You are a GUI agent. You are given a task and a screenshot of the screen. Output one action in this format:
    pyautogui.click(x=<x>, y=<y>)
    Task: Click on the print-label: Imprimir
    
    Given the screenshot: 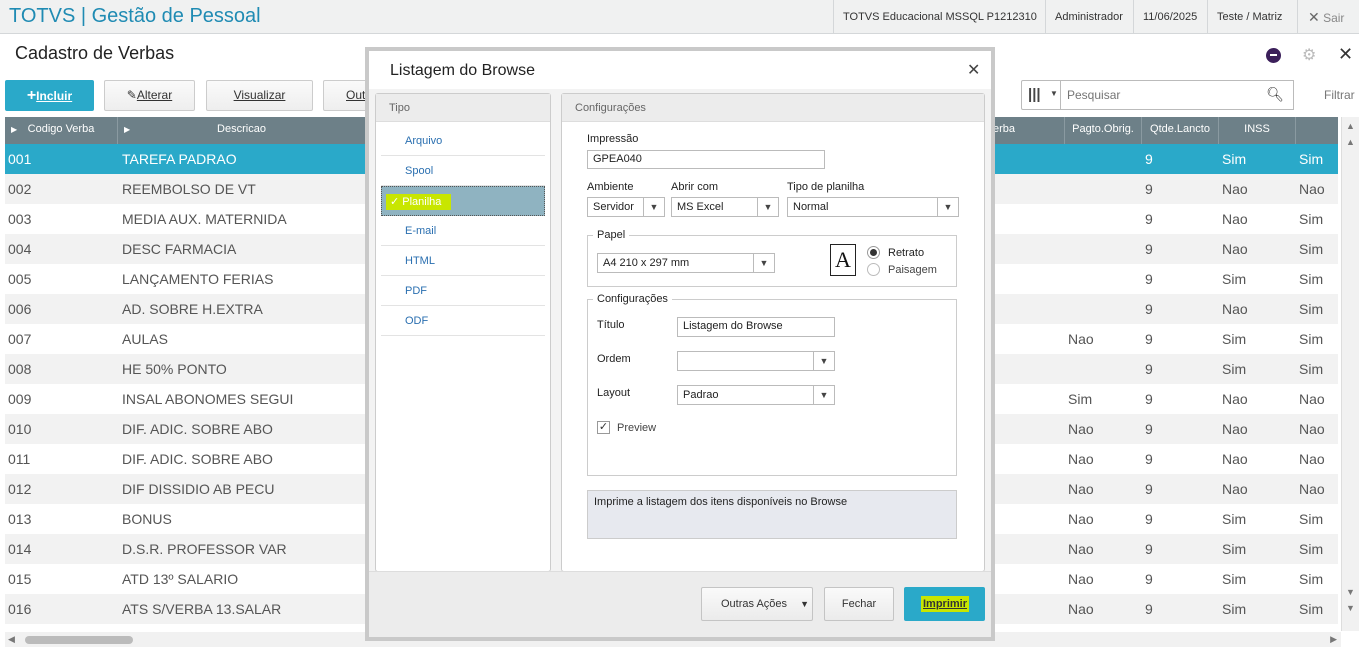 What is the action you would take?
    pyautogui.click(x=945, y=604)
    